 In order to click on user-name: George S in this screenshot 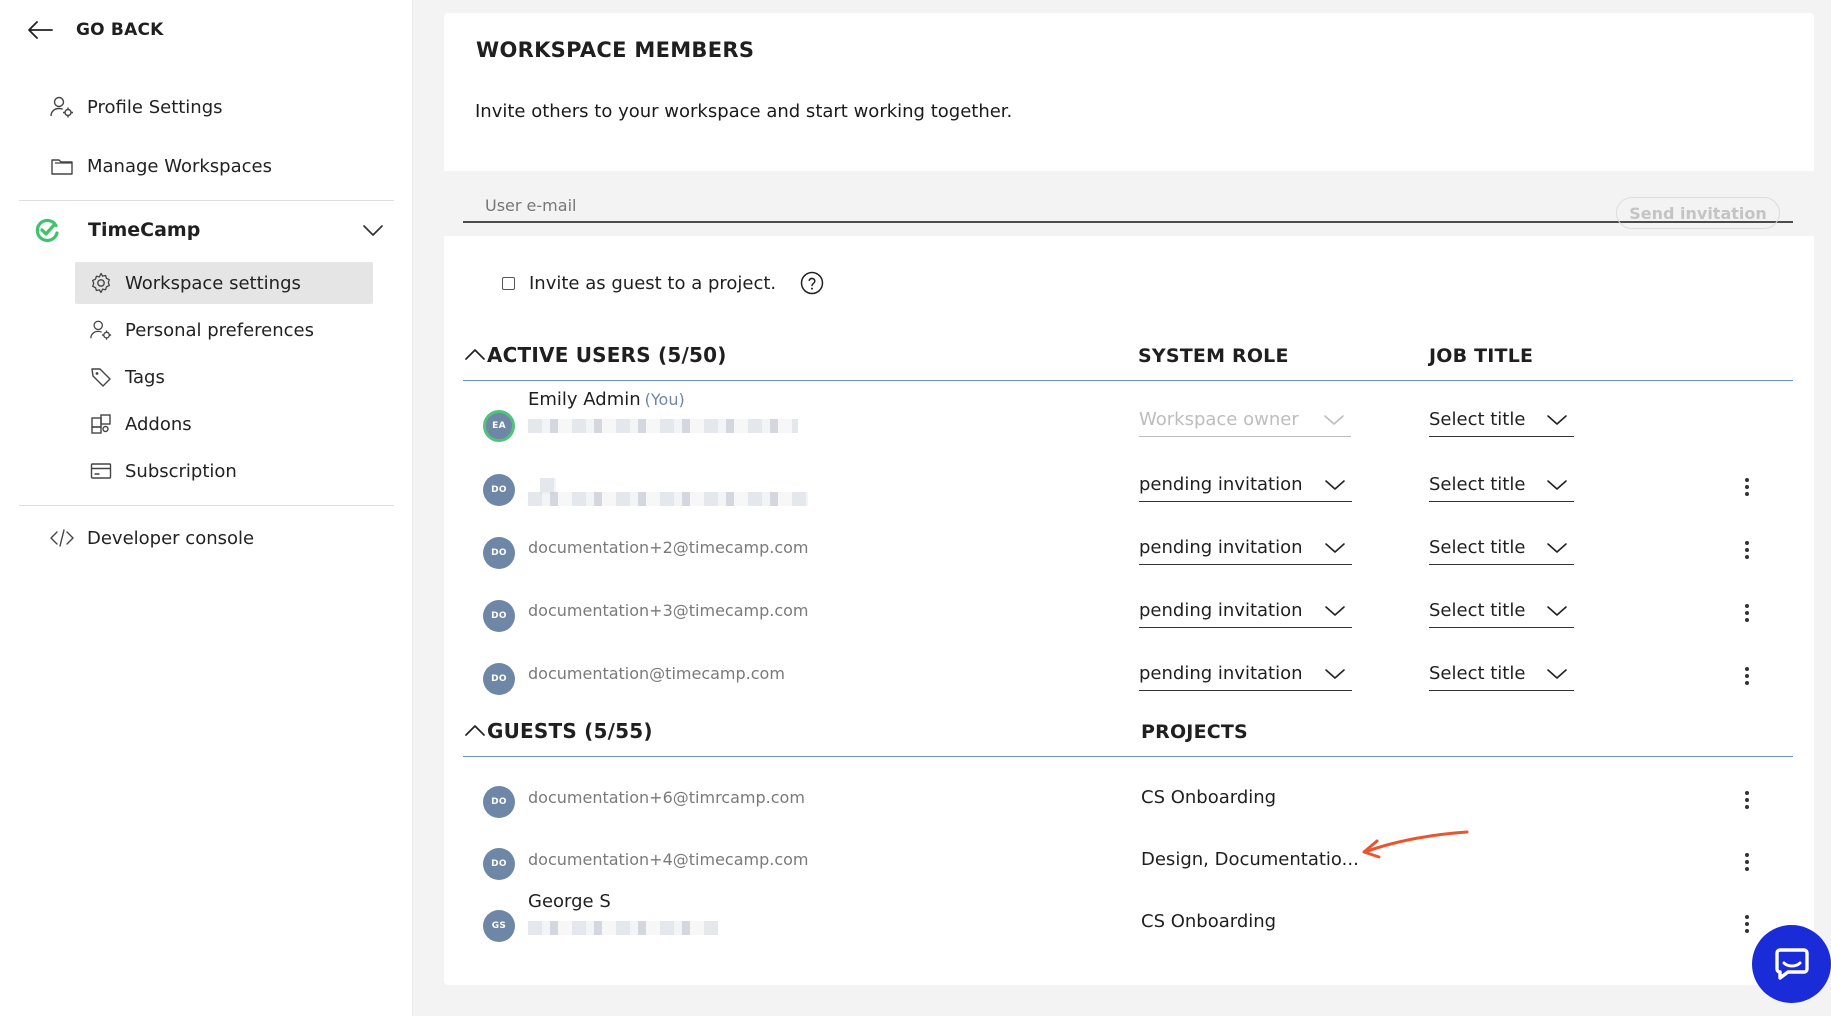, I will do `click(569, 901)`.